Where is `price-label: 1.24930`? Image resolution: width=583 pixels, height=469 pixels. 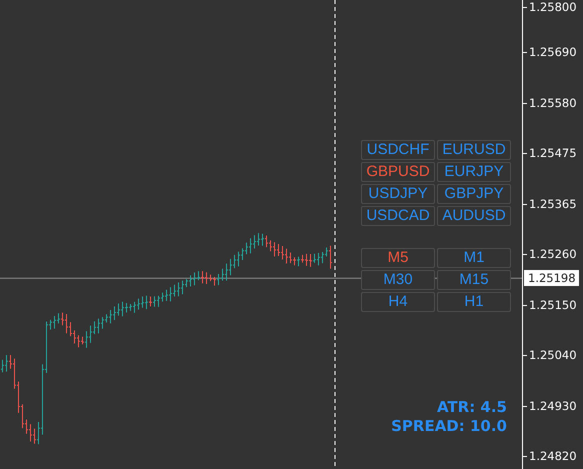
price-label: 1.24930 is located at coordinates (553, 406).